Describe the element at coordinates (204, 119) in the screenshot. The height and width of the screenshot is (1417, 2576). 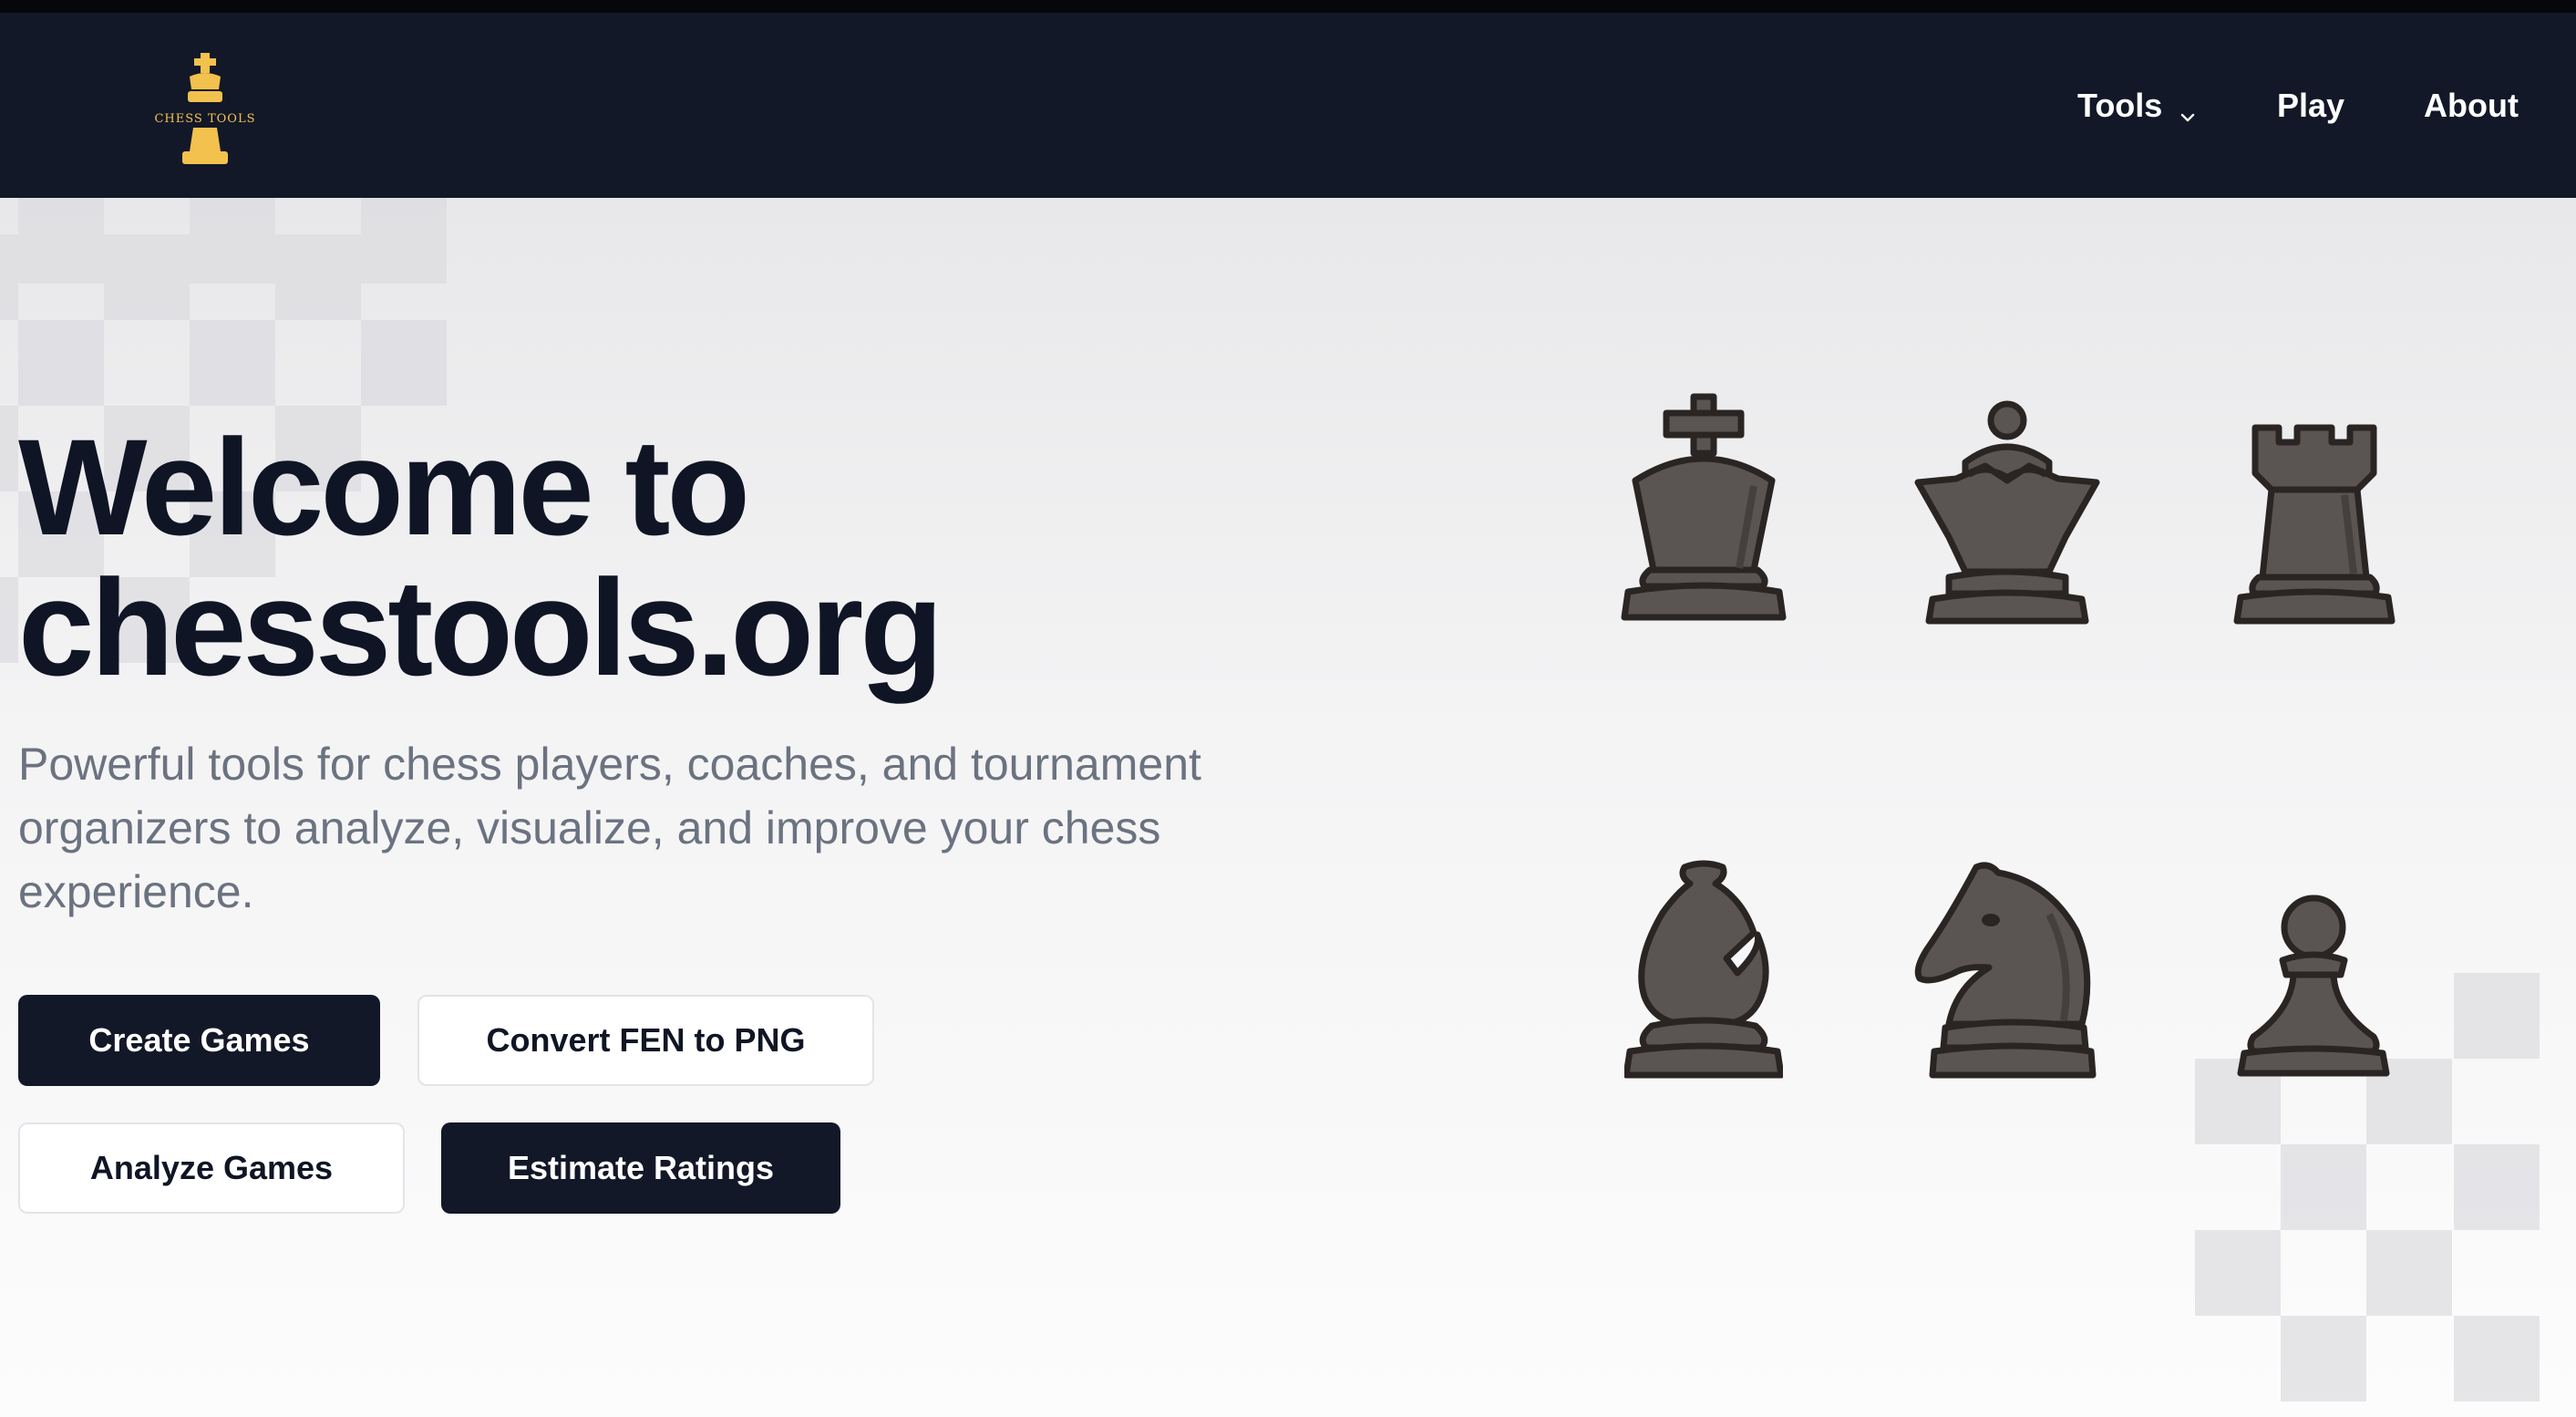
I see `logo-text: CHESS TOOLS` at that location.